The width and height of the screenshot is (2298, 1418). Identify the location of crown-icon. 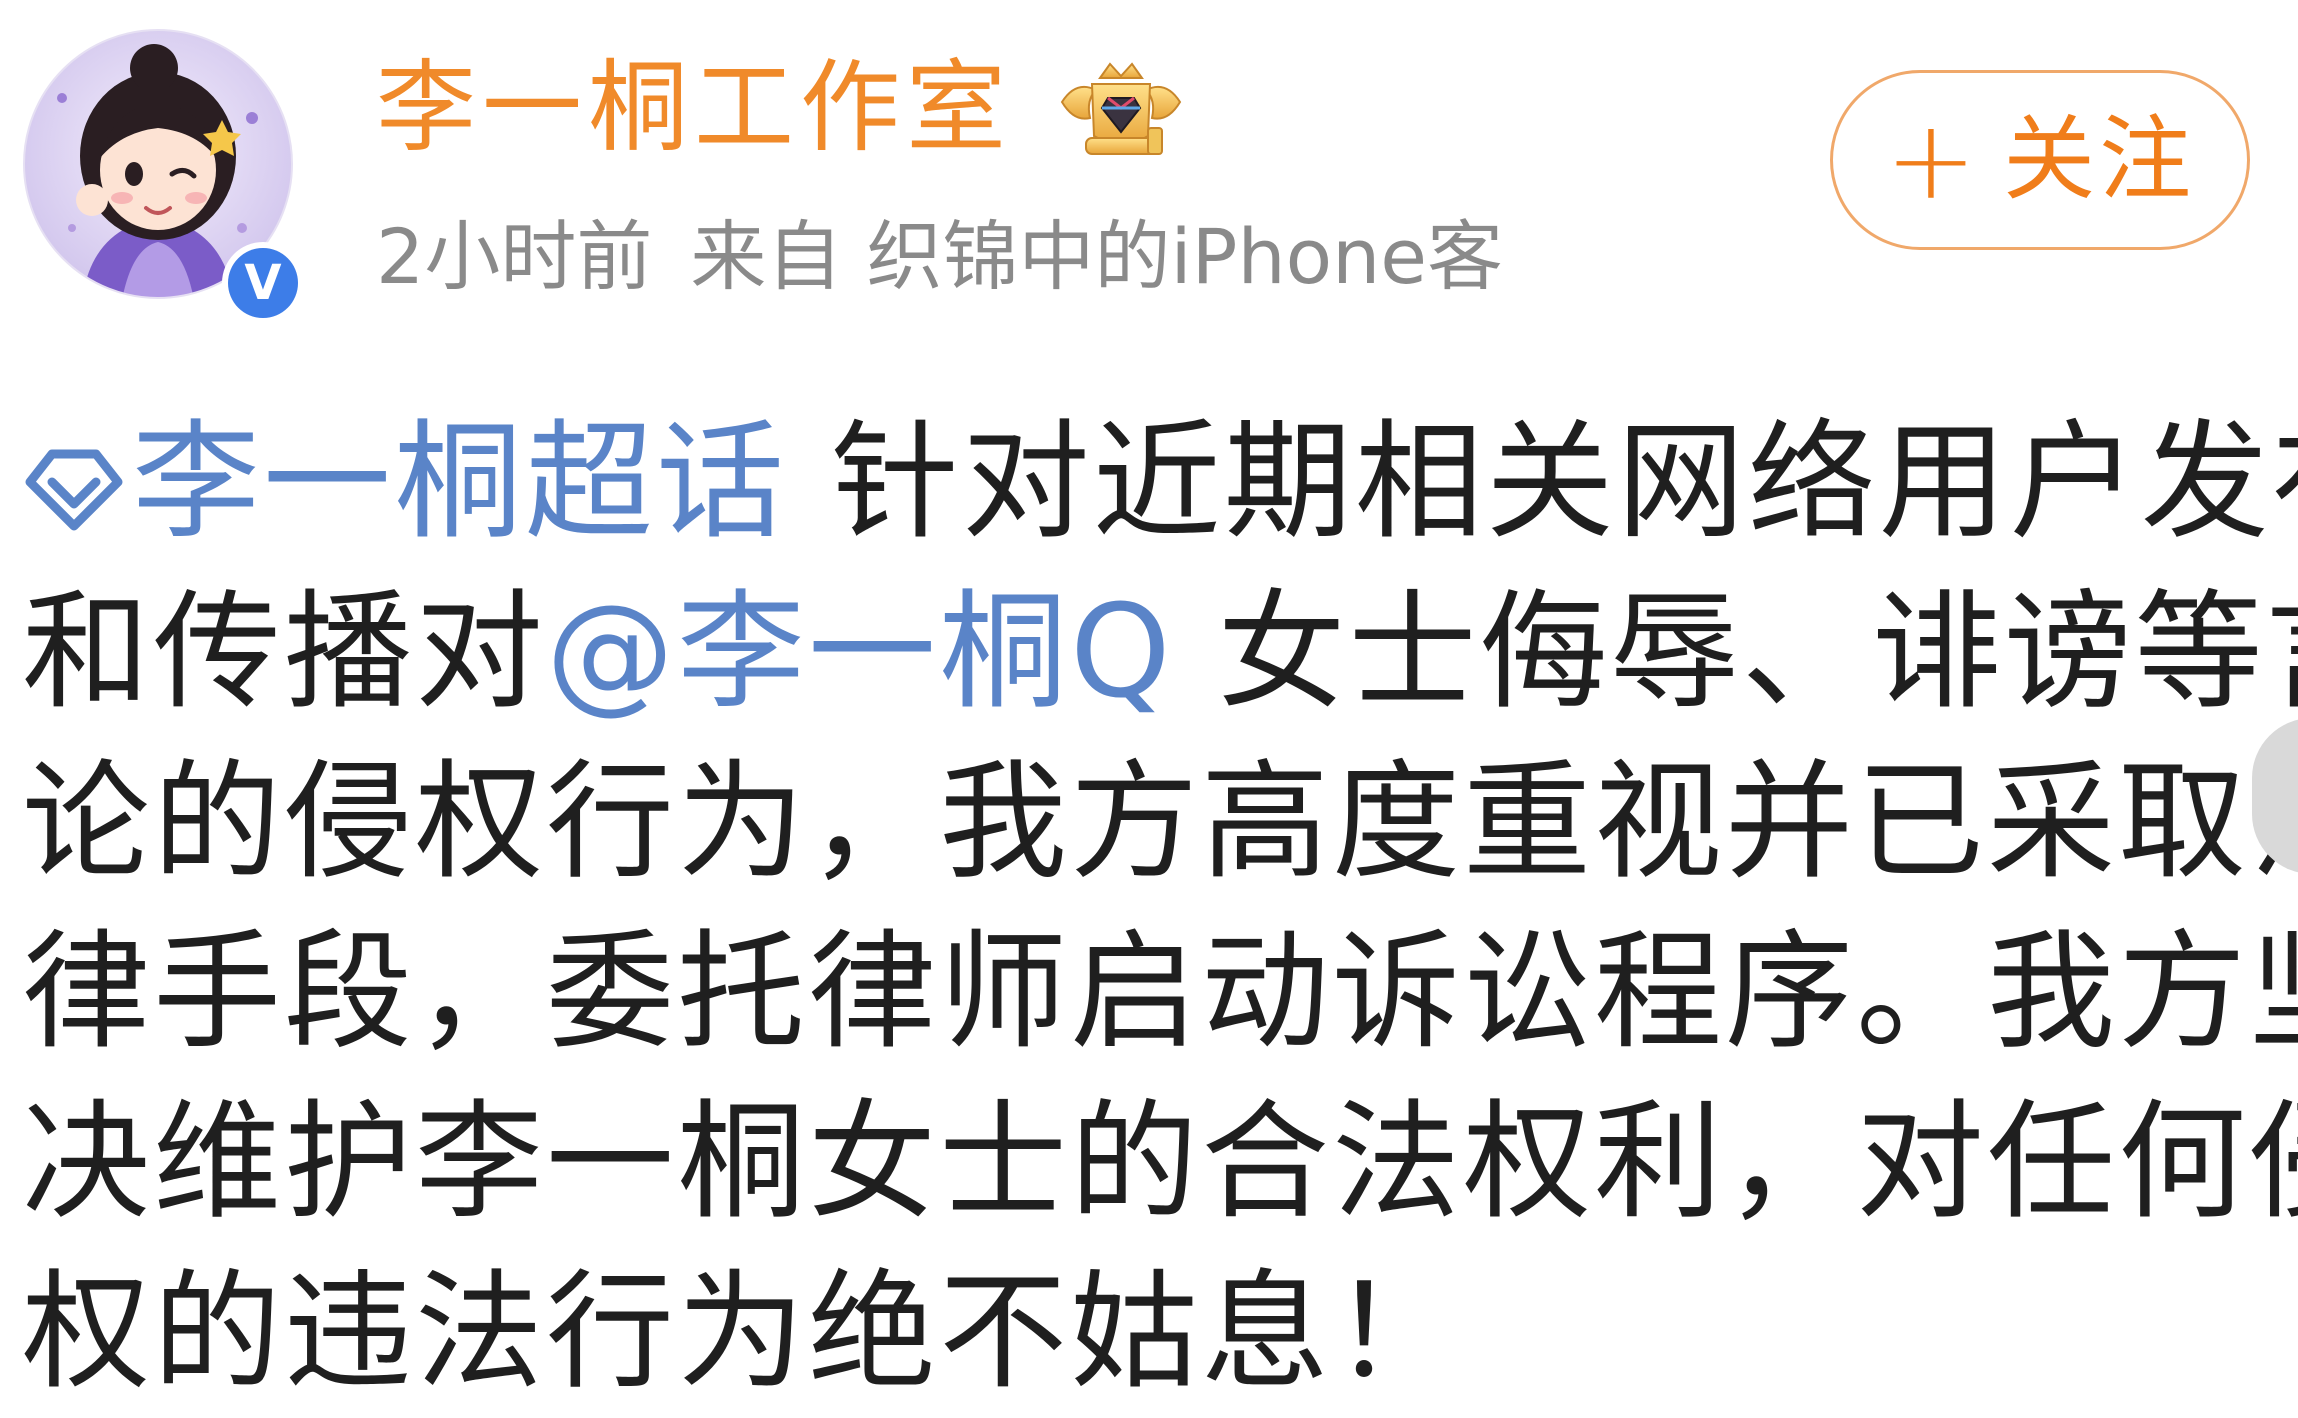
(1121, 108).